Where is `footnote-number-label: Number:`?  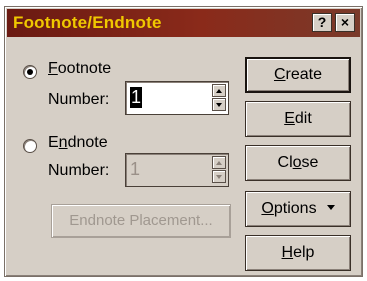 footnote-number-label: Number: is located at coordinates (79, 99).